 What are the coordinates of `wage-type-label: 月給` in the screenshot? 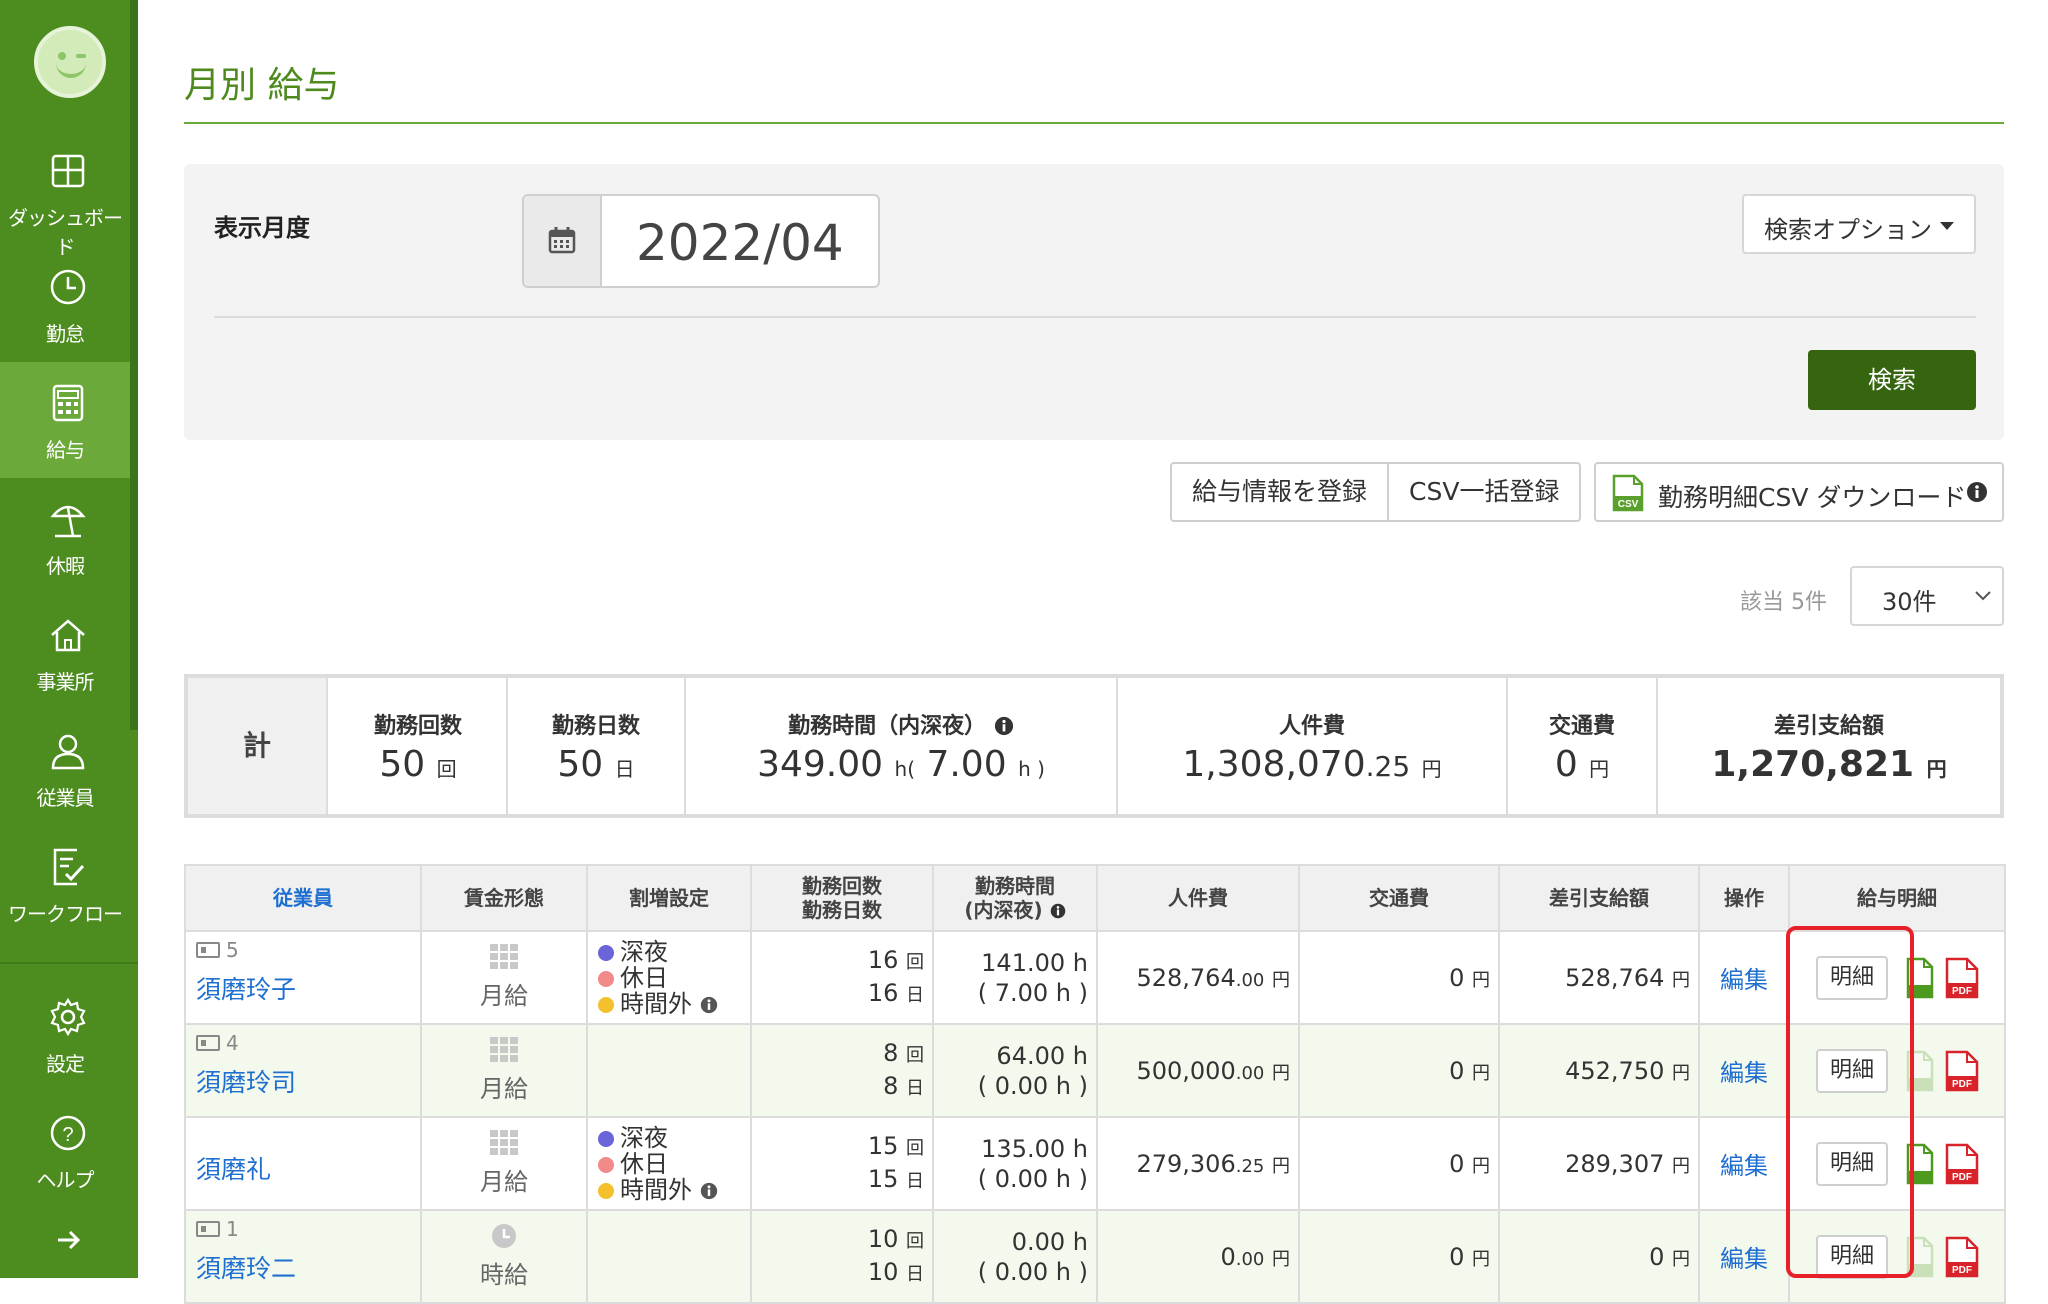 It's located at (504, 996).